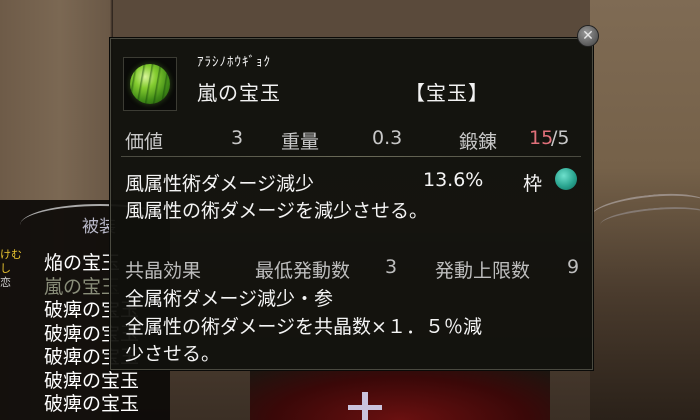 The image size is (700, 420). What do you see at coordinates (173, 354) in the screenshot?
I see `resonance-description-line2: 少させる。` at bounding box center [173, 354].